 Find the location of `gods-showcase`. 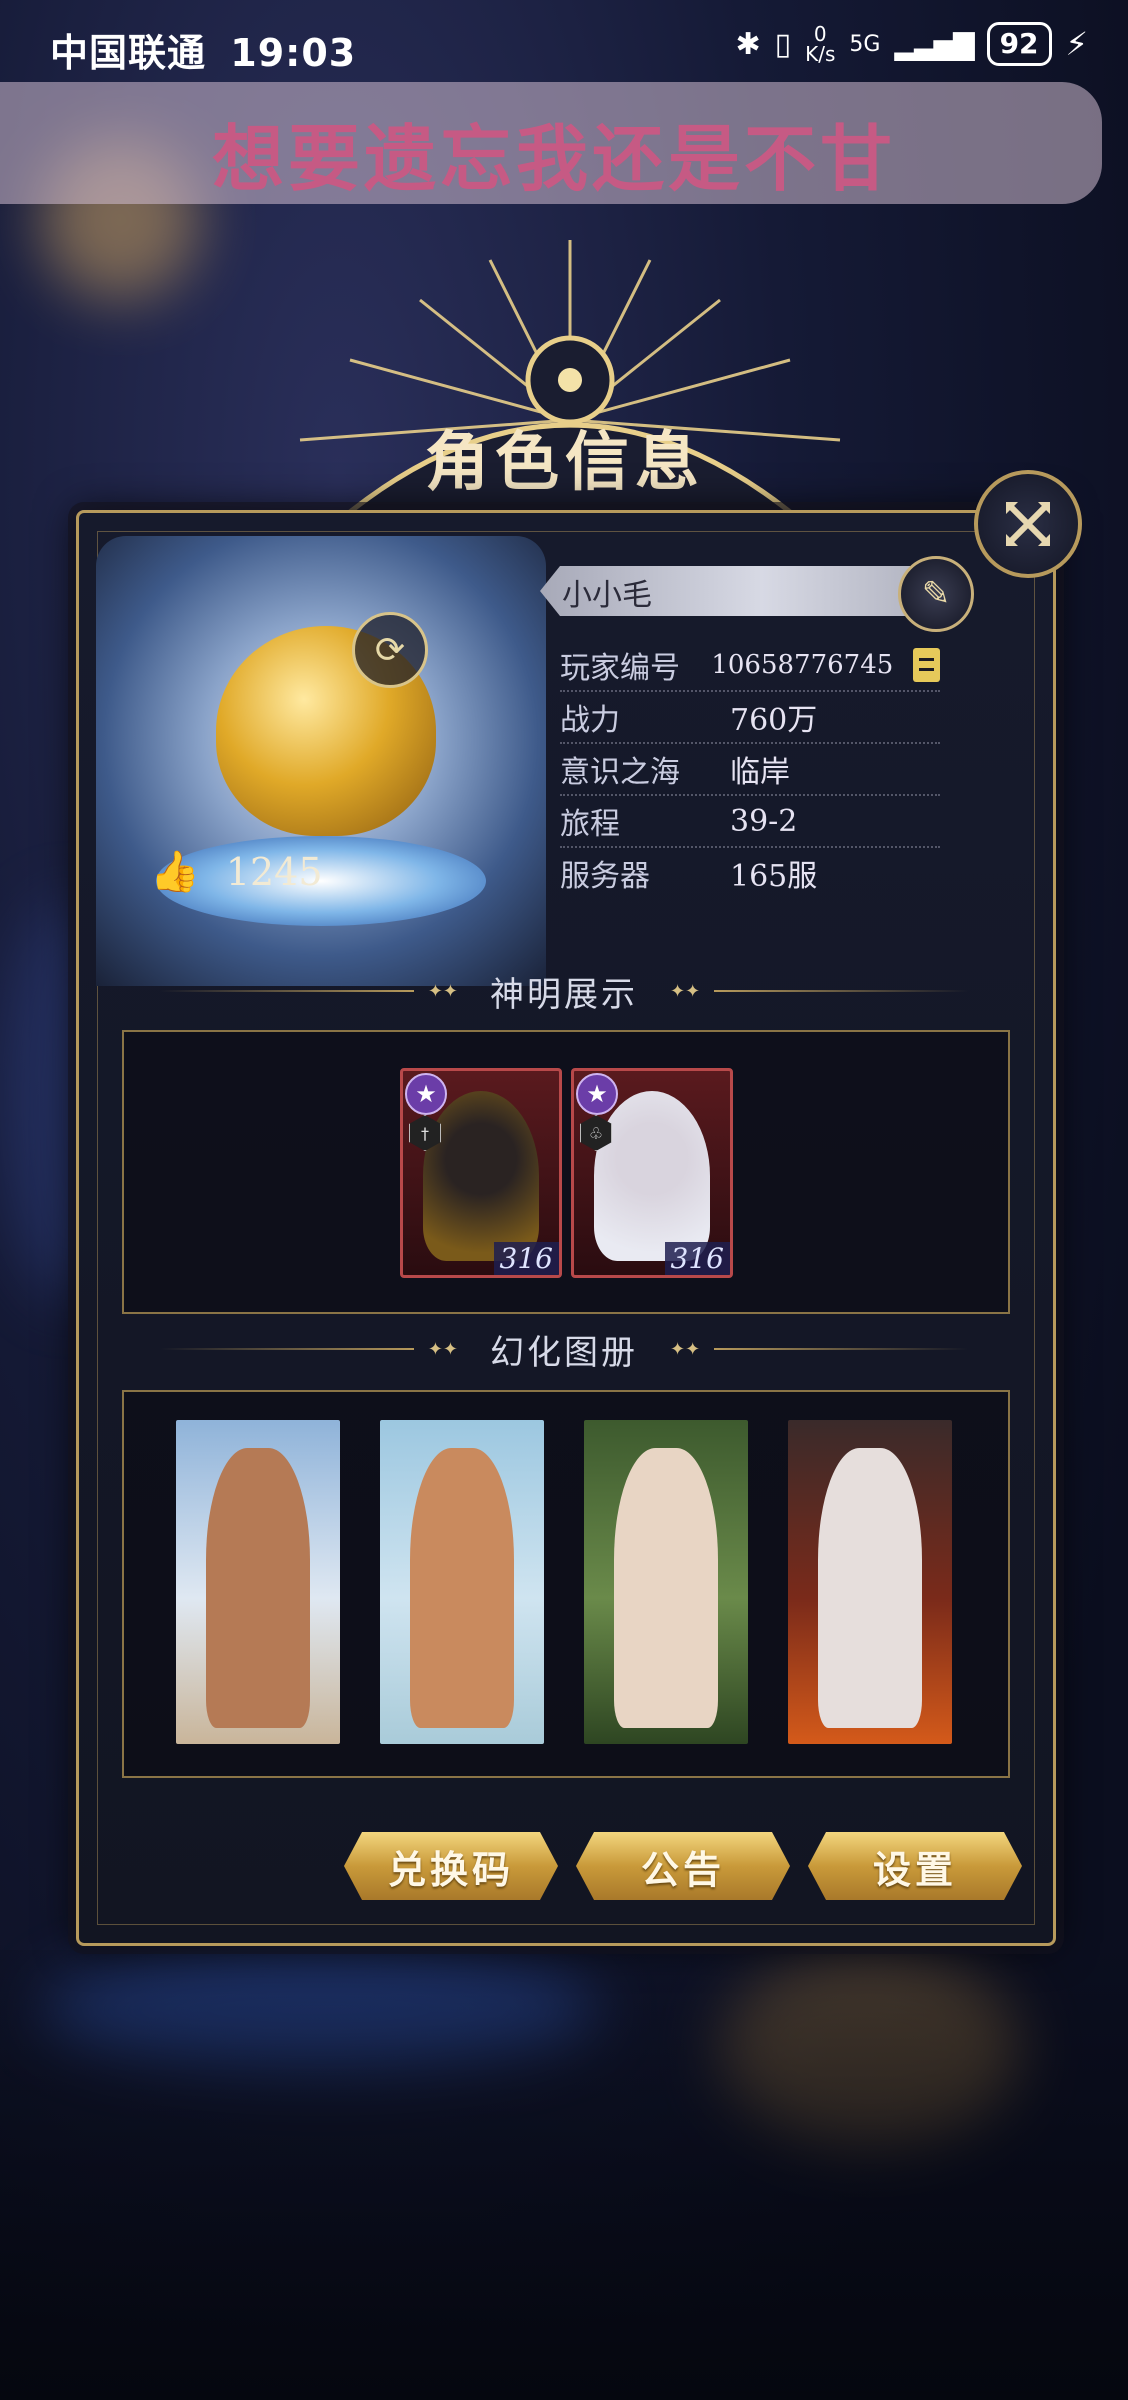

gods-showcase is located at coordinates (566, 1172).